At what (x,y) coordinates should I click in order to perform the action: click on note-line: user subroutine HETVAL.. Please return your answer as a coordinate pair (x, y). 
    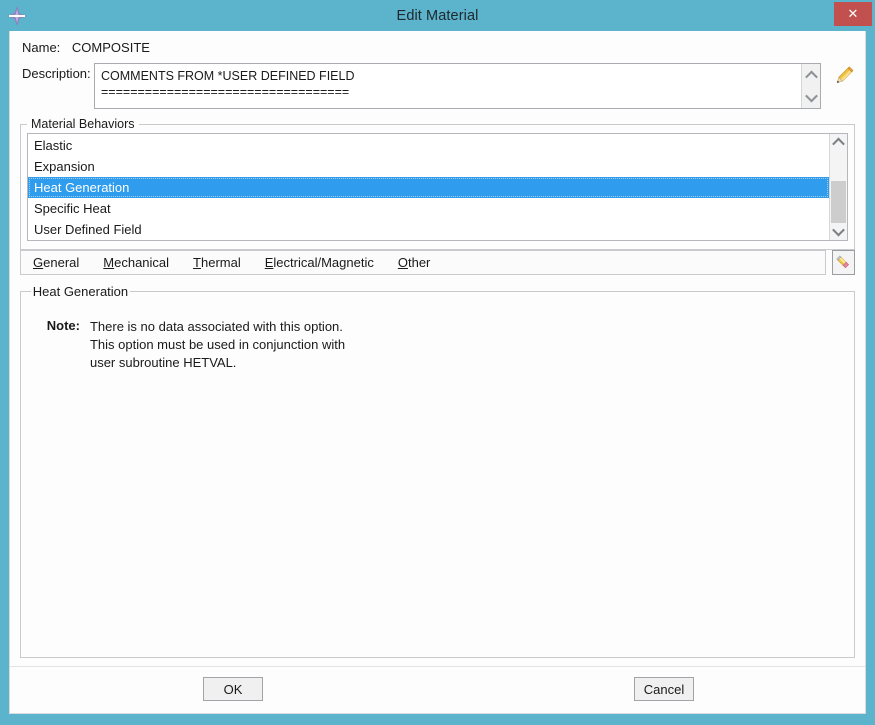
    Looking at the image, I should click on (163, 362).